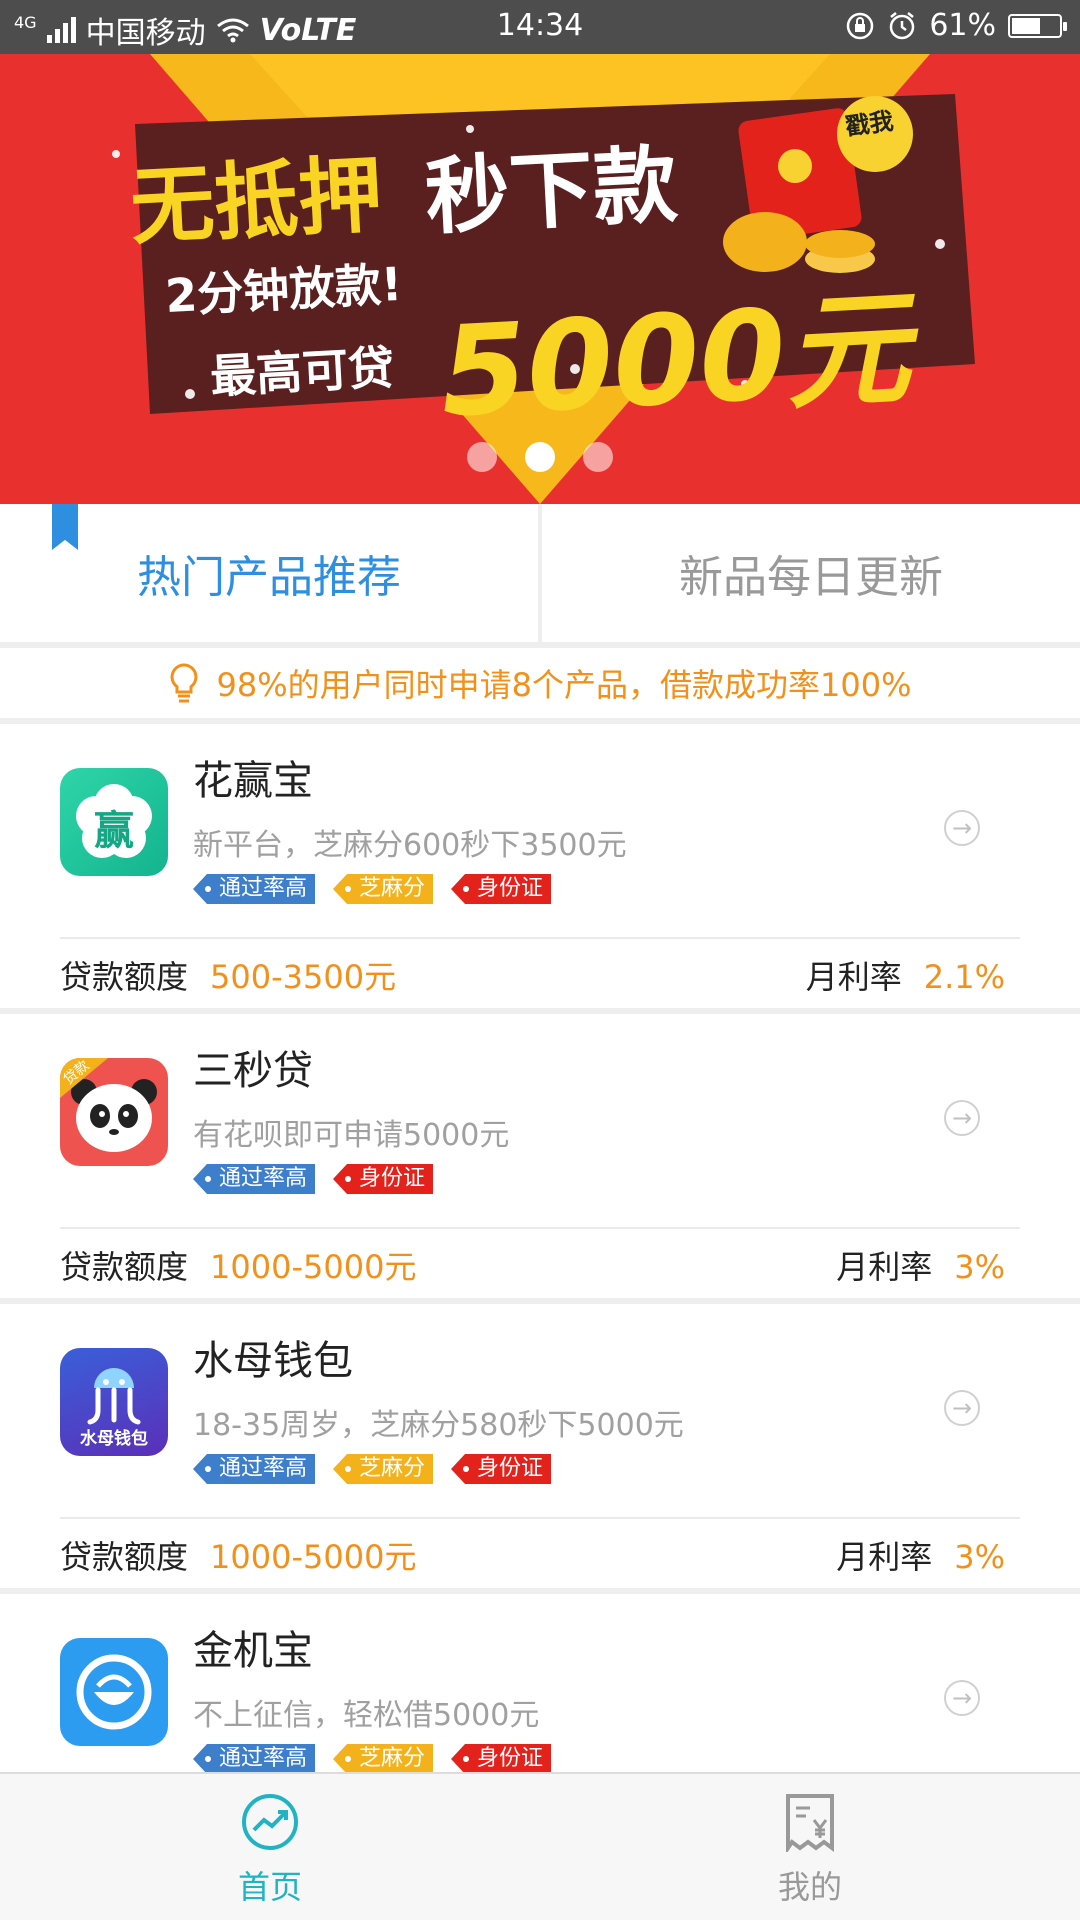  I want to click on rotation-lock-icon, so click(860, 25).